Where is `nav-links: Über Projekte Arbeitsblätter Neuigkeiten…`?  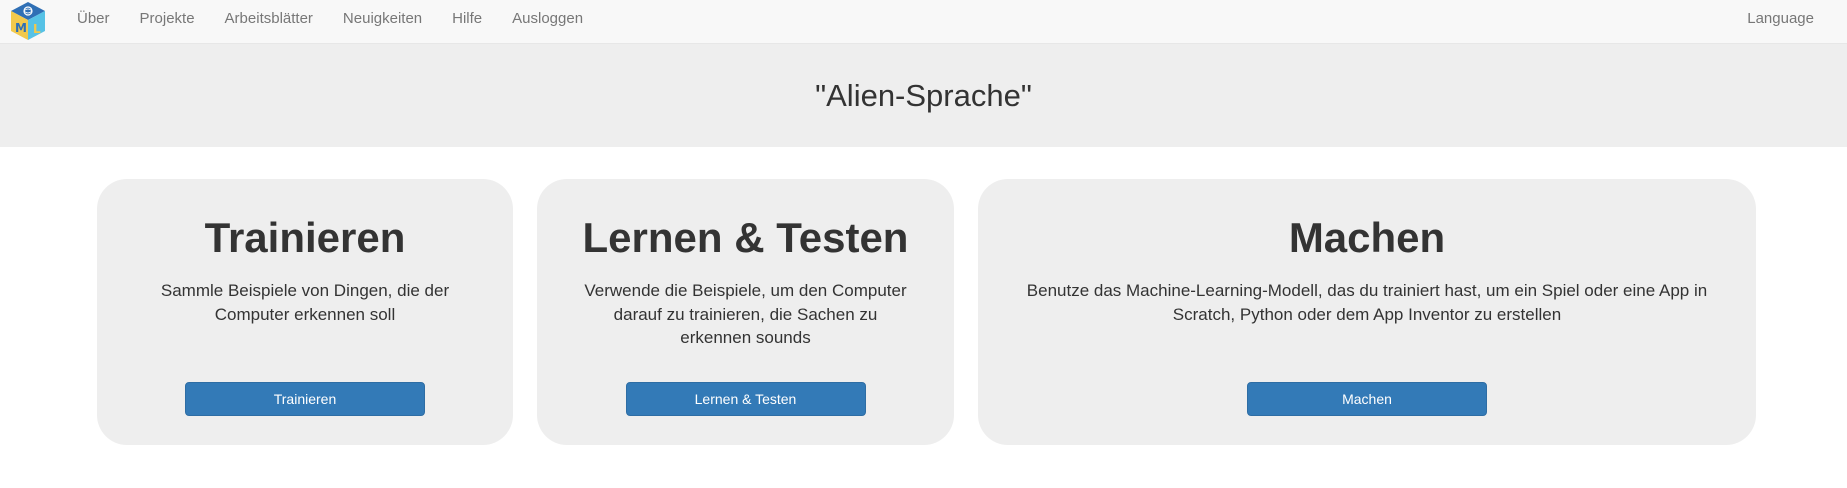 nav-links: Über Projekte Arbeitsblätter Neuigkeiten… is located at coordinates (330, 18).